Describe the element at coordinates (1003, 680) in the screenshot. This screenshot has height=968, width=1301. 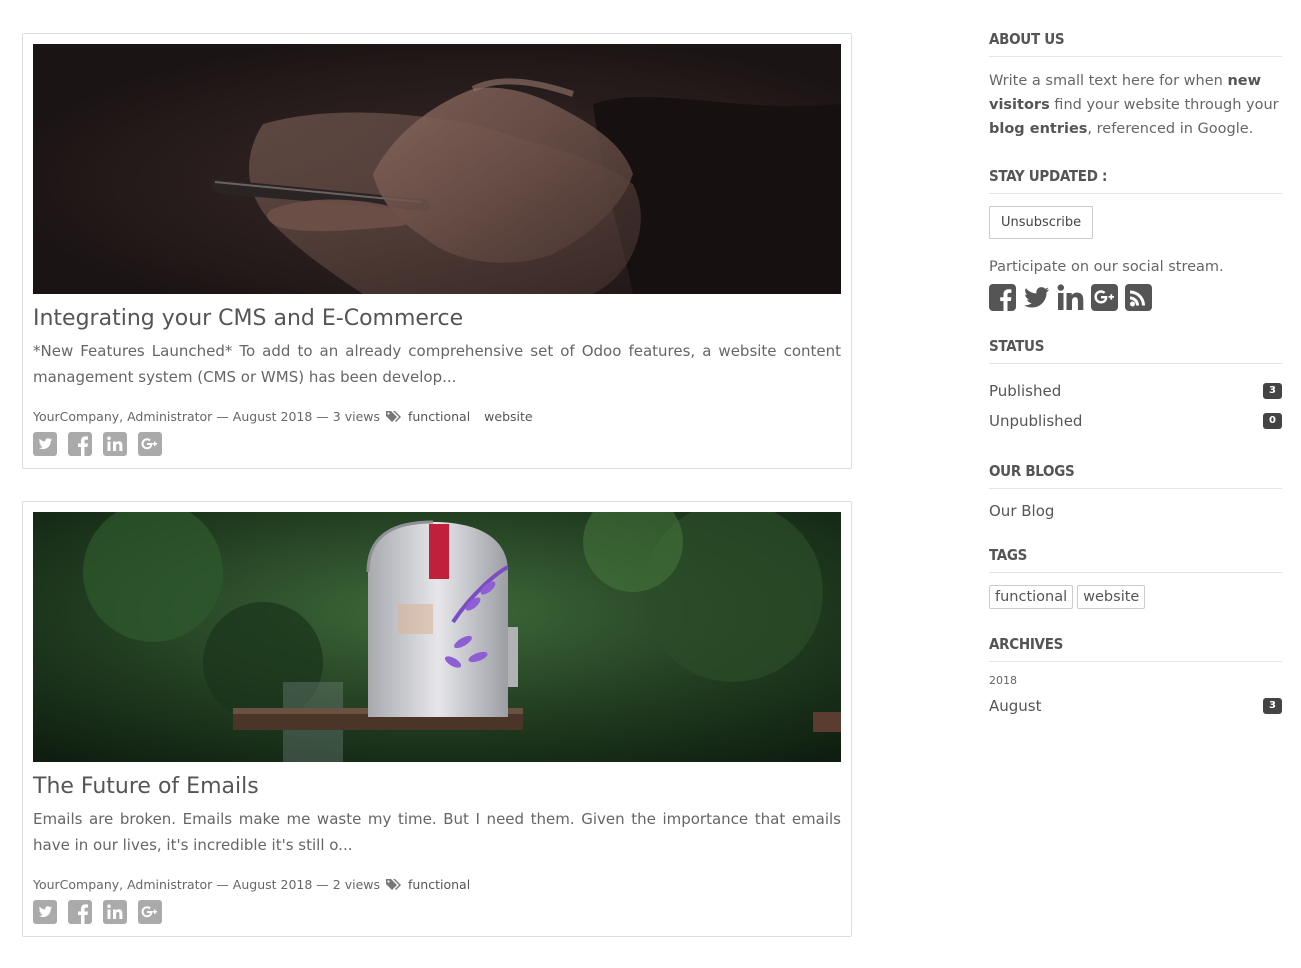
I see `archive-year: 2018` at that location.